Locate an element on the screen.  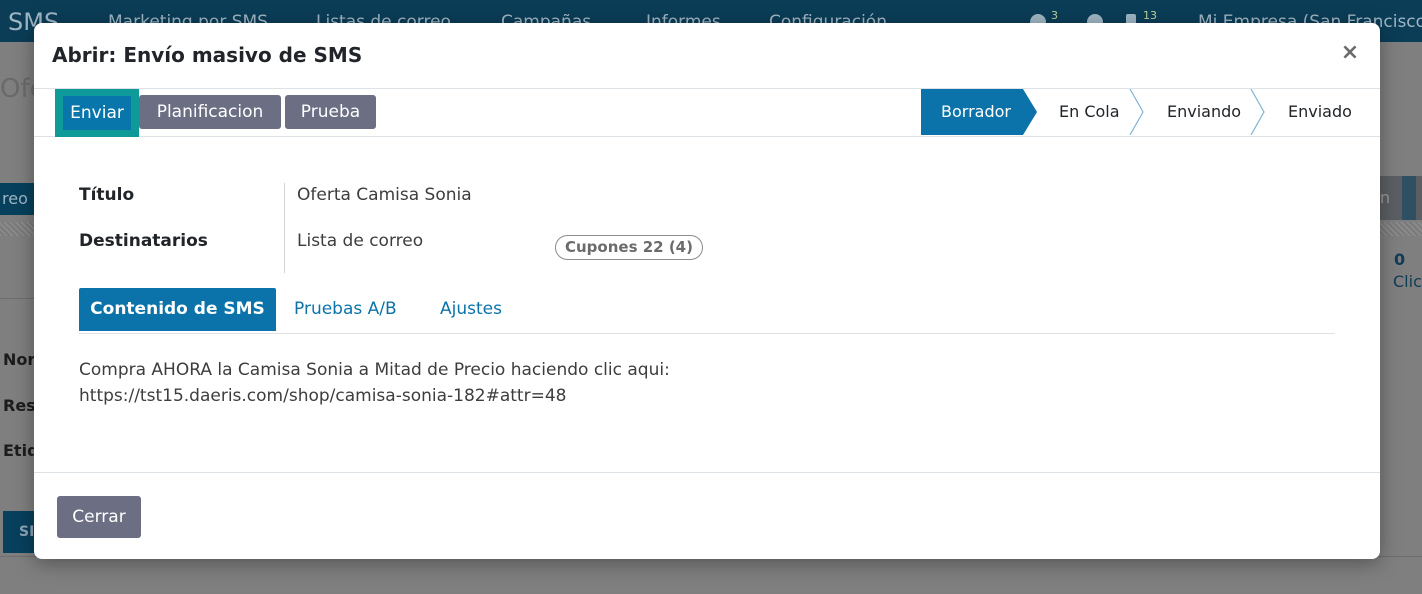
title-label: Título is located at coordinates (107, 195).